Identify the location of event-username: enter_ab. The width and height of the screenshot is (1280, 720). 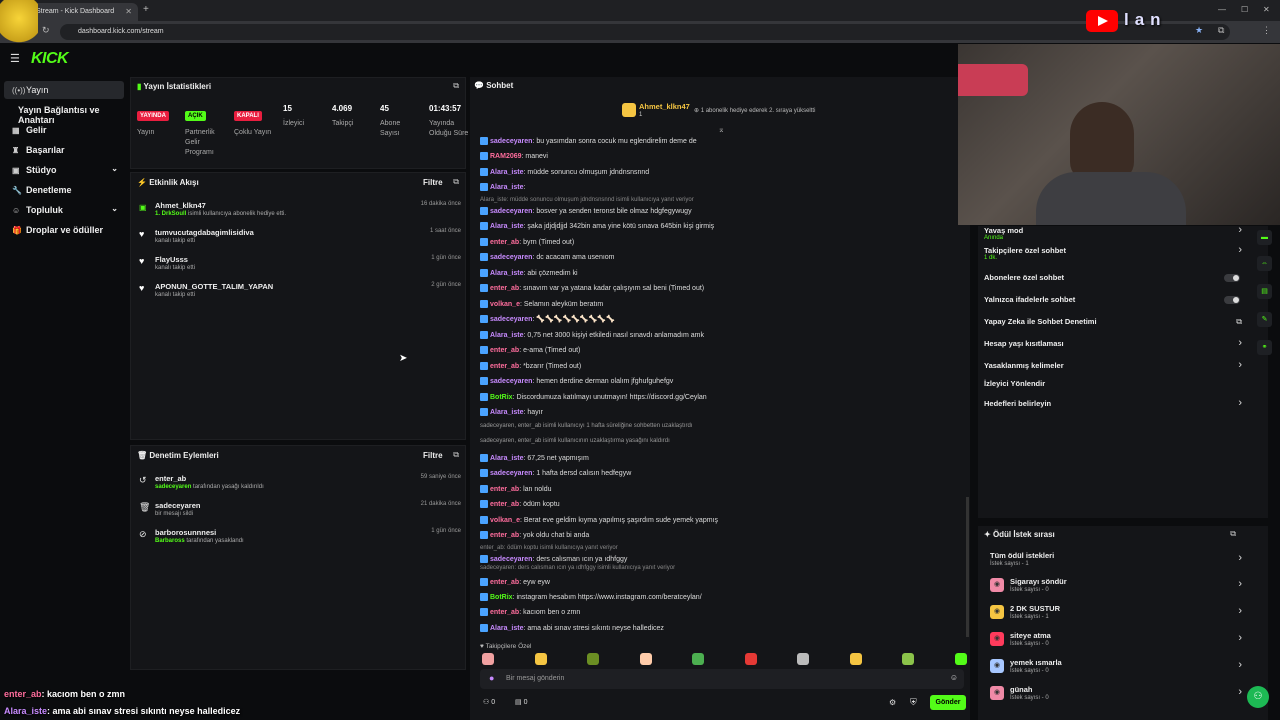
(170, 478).